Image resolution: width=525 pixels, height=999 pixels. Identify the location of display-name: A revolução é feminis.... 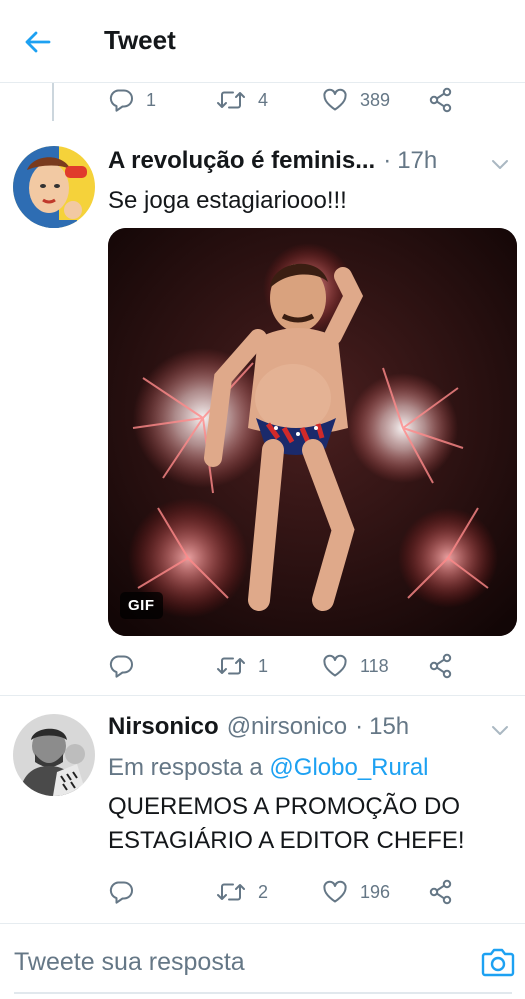
(241, 161).